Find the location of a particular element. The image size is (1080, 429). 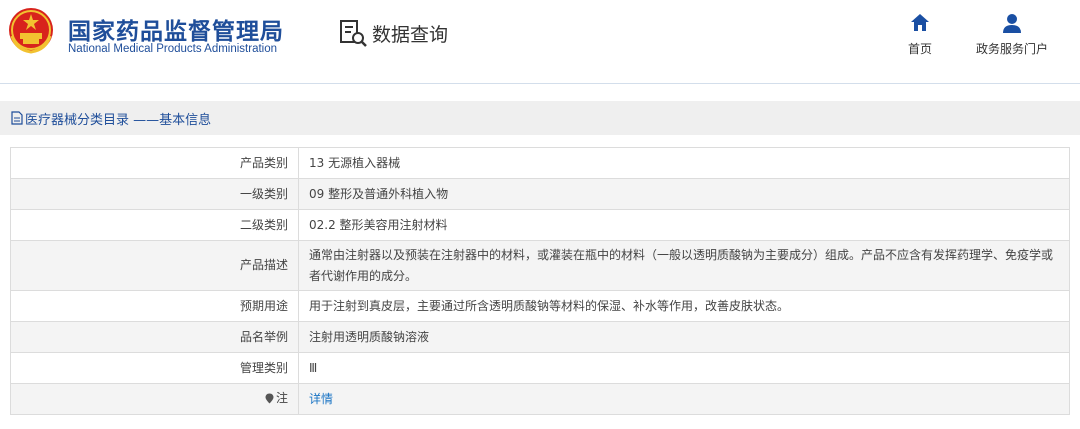

row-label: 产品描述 is located at coordinates (154, 265).